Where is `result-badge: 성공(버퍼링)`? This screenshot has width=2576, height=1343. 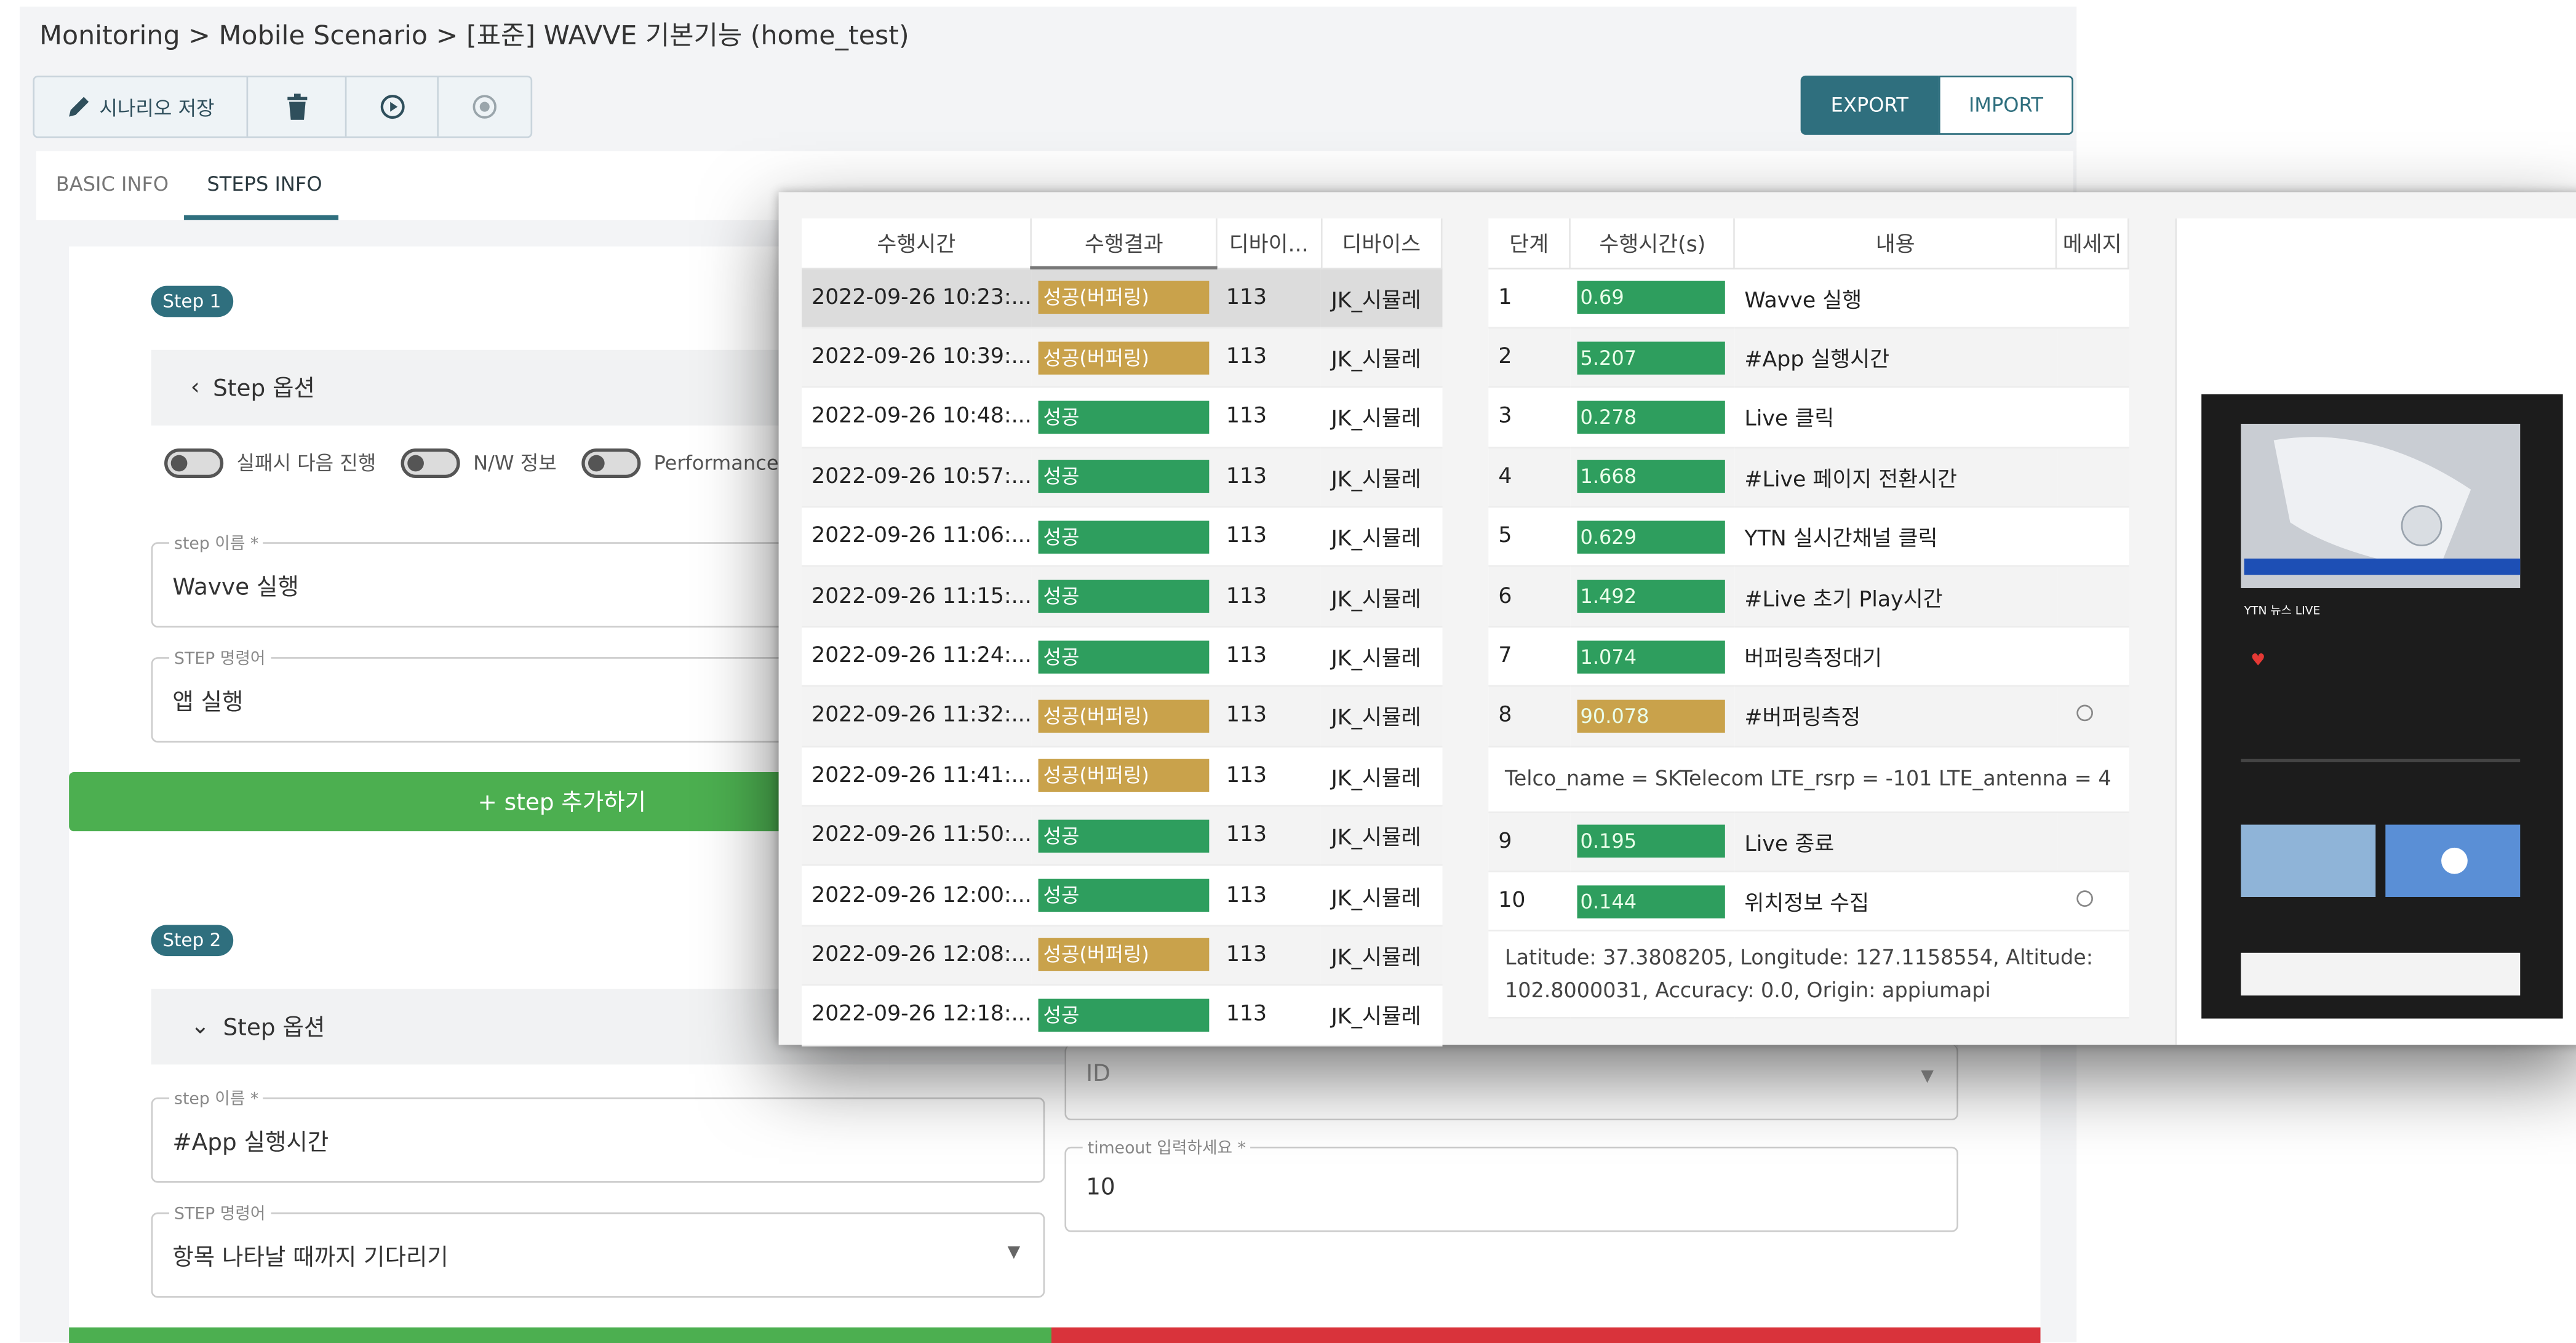 result-badge: 성공(버퍼링) is located at coordinates (1124, 776).